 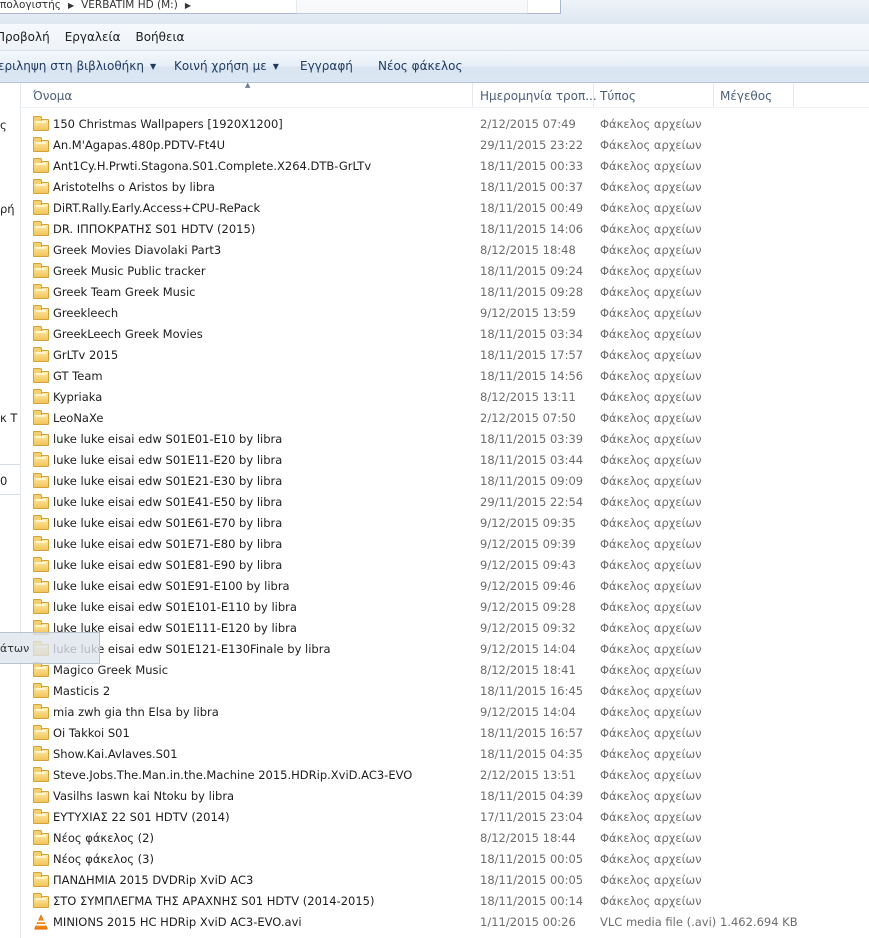 What do you see at coordinates (445, 313) in the screenshot?
I see `file-row: Greekleech 9/12/2015 13:59 Φάκελος αρχείων` at bounding box center [445, 313].